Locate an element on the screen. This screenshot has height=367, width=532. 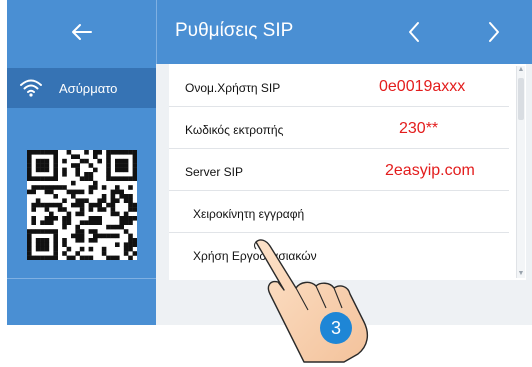
back-button is located at coordinates (82, 32).